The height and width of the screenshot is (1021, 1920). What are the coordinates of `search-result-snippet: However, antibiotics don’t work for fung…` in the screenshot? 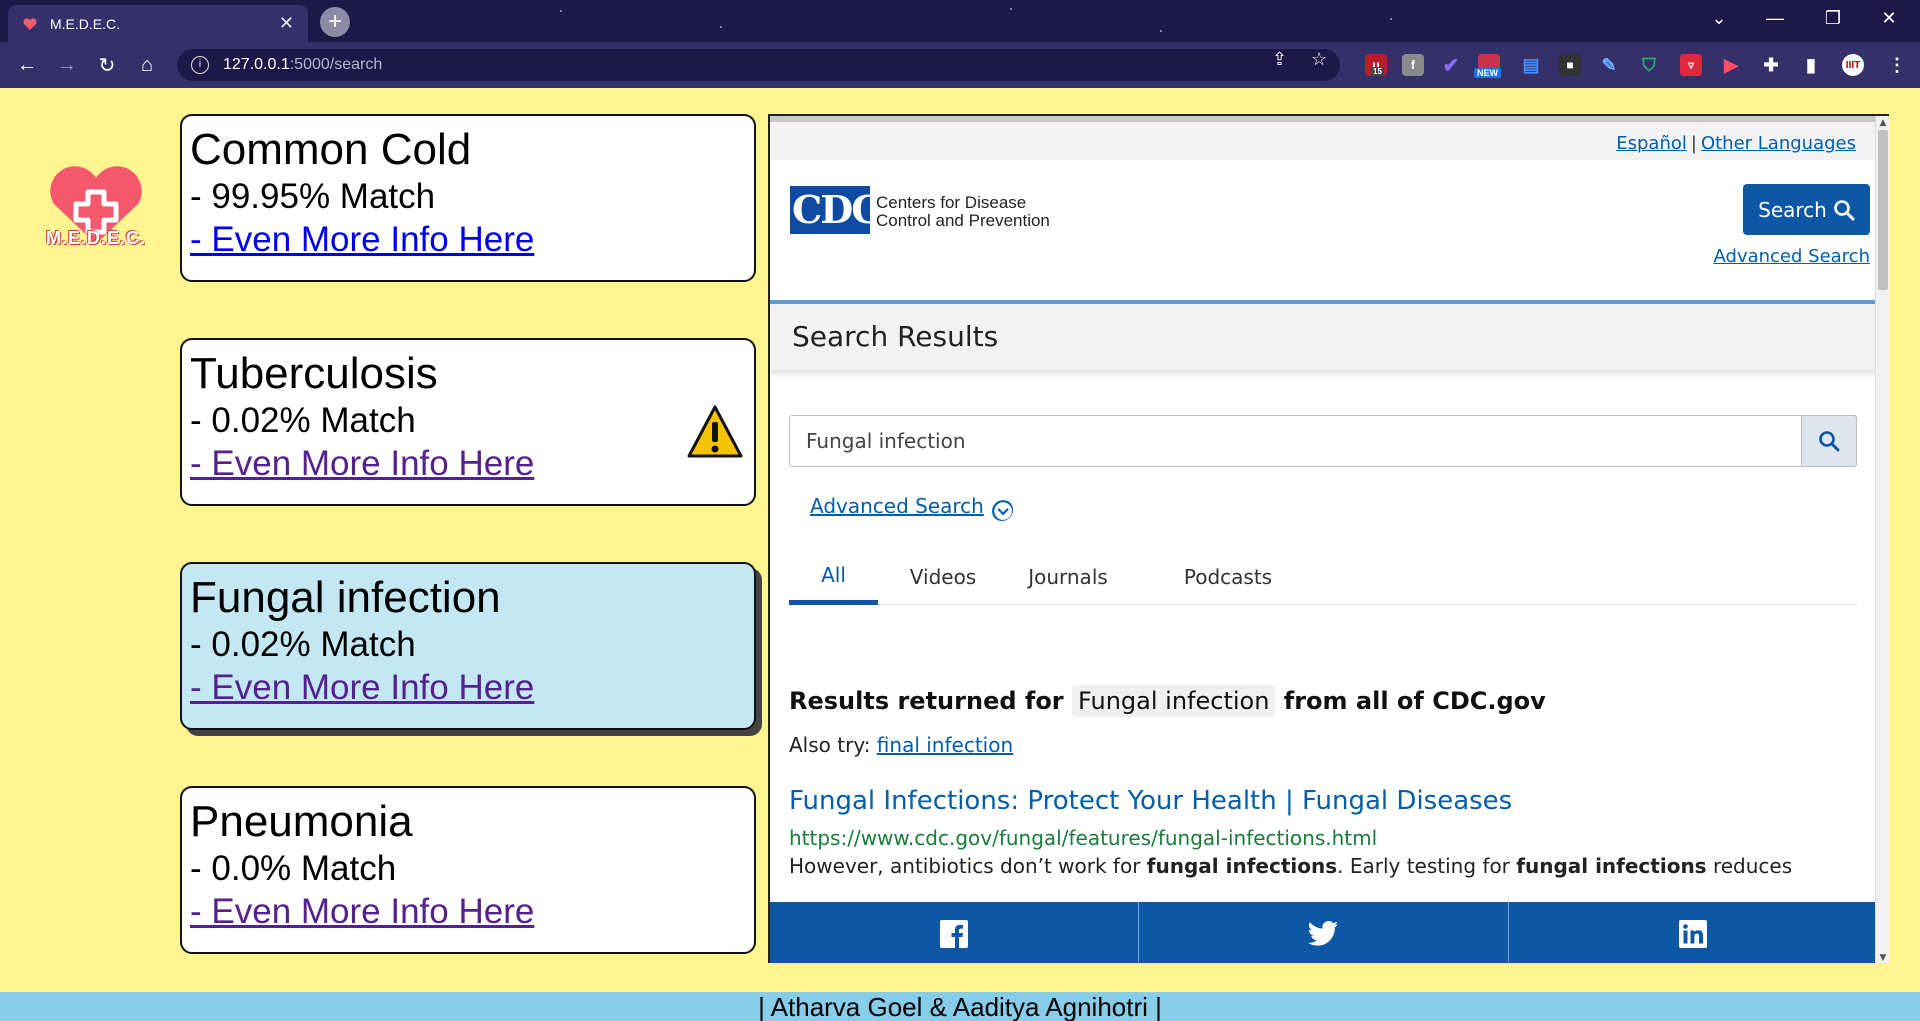 It's located at (1290, 866).